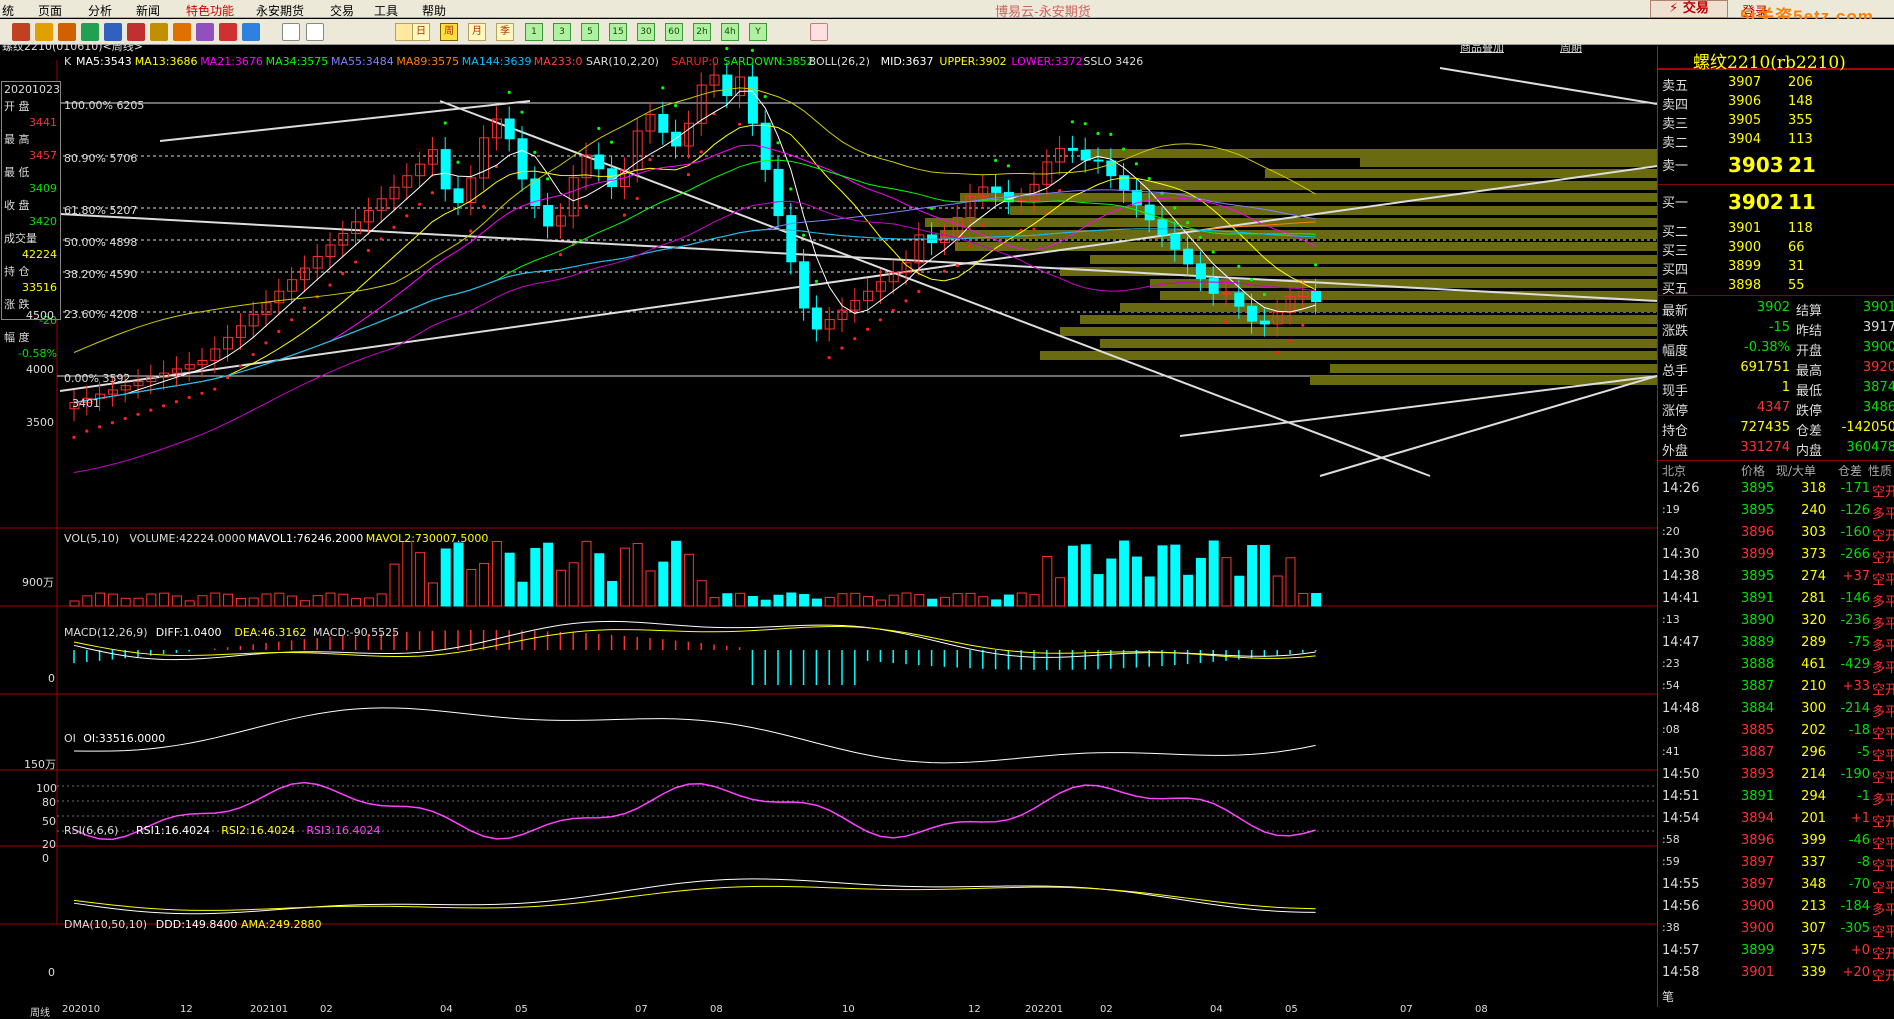 This screenshot has width=1894, height=1019. I want to click on tick-oi-change: -190, so click(1855, 774).